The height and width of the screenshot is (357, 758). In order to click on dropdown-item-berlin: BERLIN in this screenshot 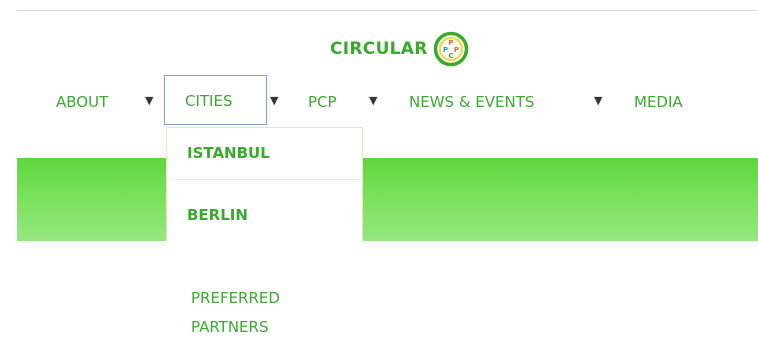, I will do `click(264, 215)`.